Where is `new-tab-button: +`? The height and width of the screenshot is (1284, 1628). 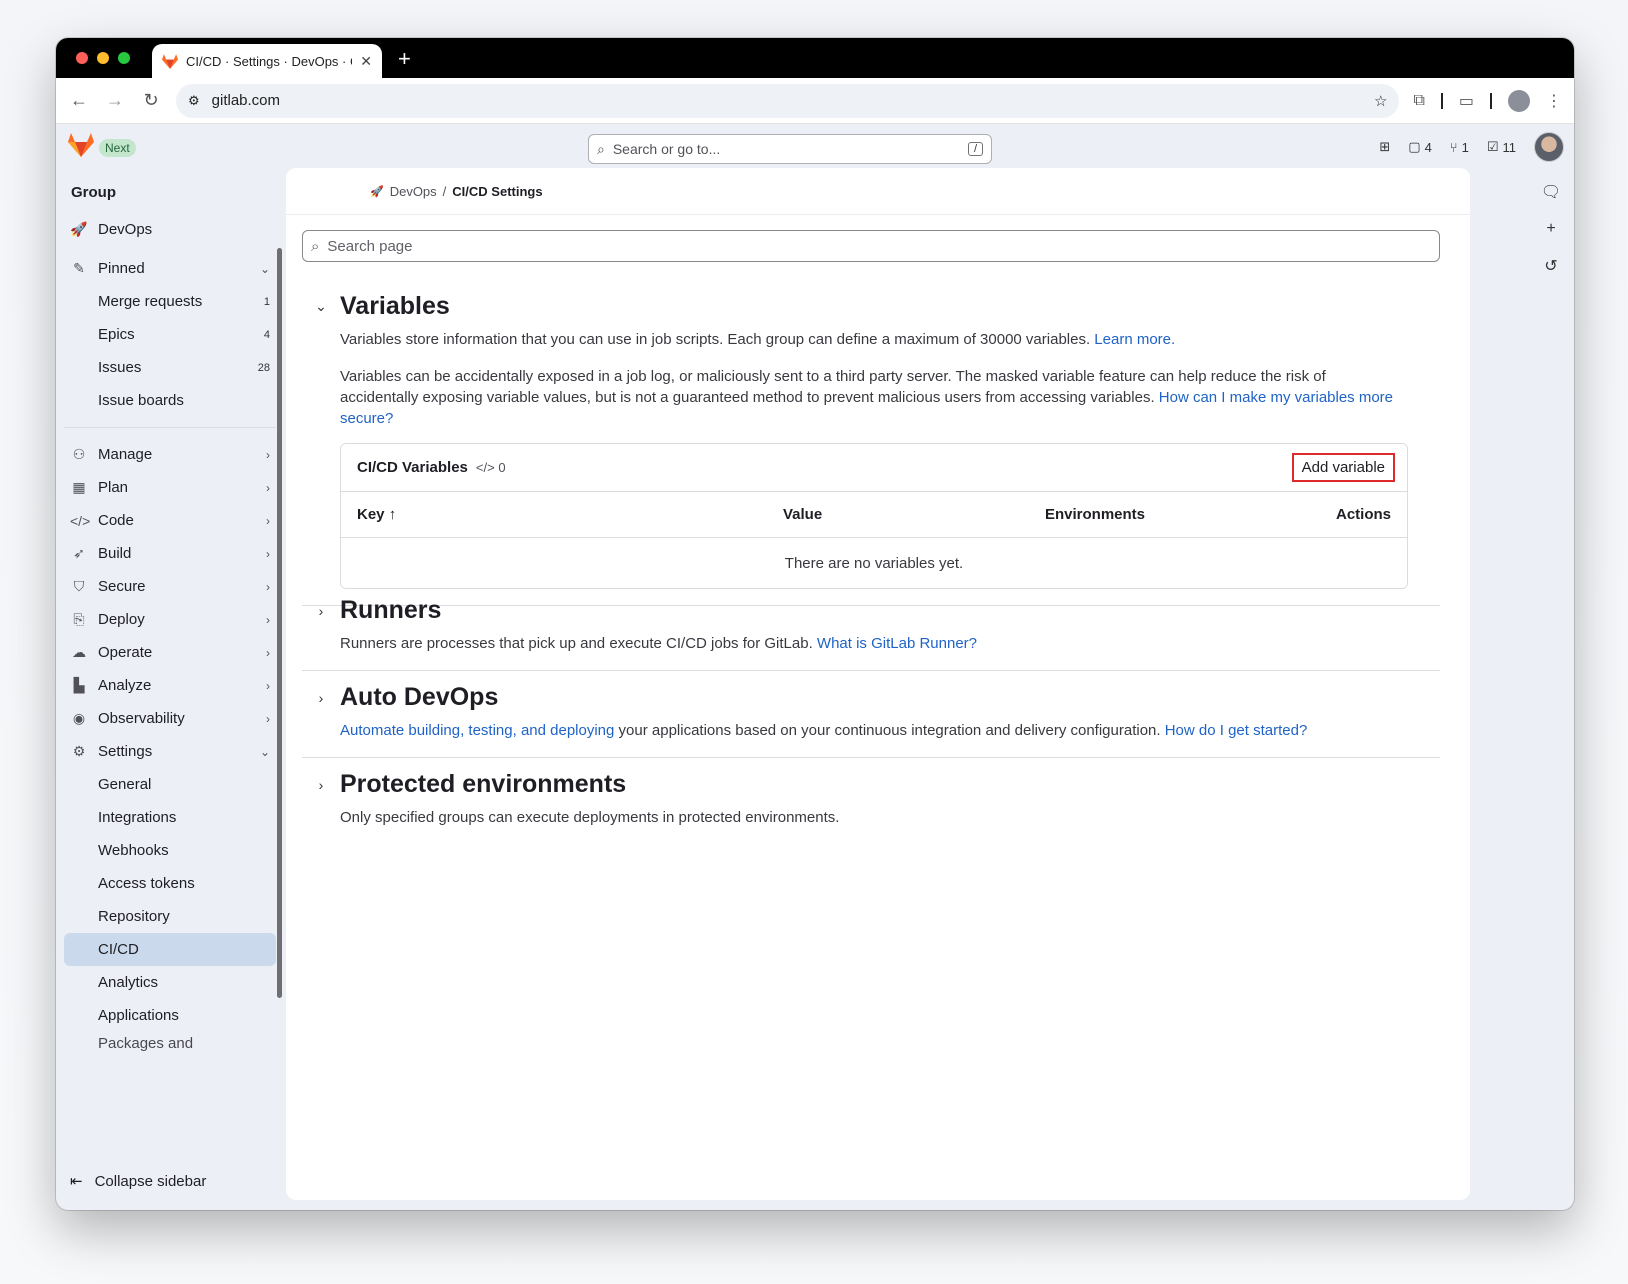
new-tab-button: + is located at coordinates (404, 59).